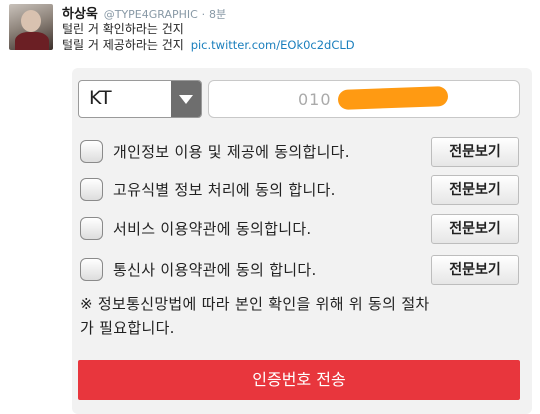 This screenshot has height=414, width=540. I want to click on tweet-text-line-2-text: 털릴 거 제공하라는 건지, so click(123, 45).